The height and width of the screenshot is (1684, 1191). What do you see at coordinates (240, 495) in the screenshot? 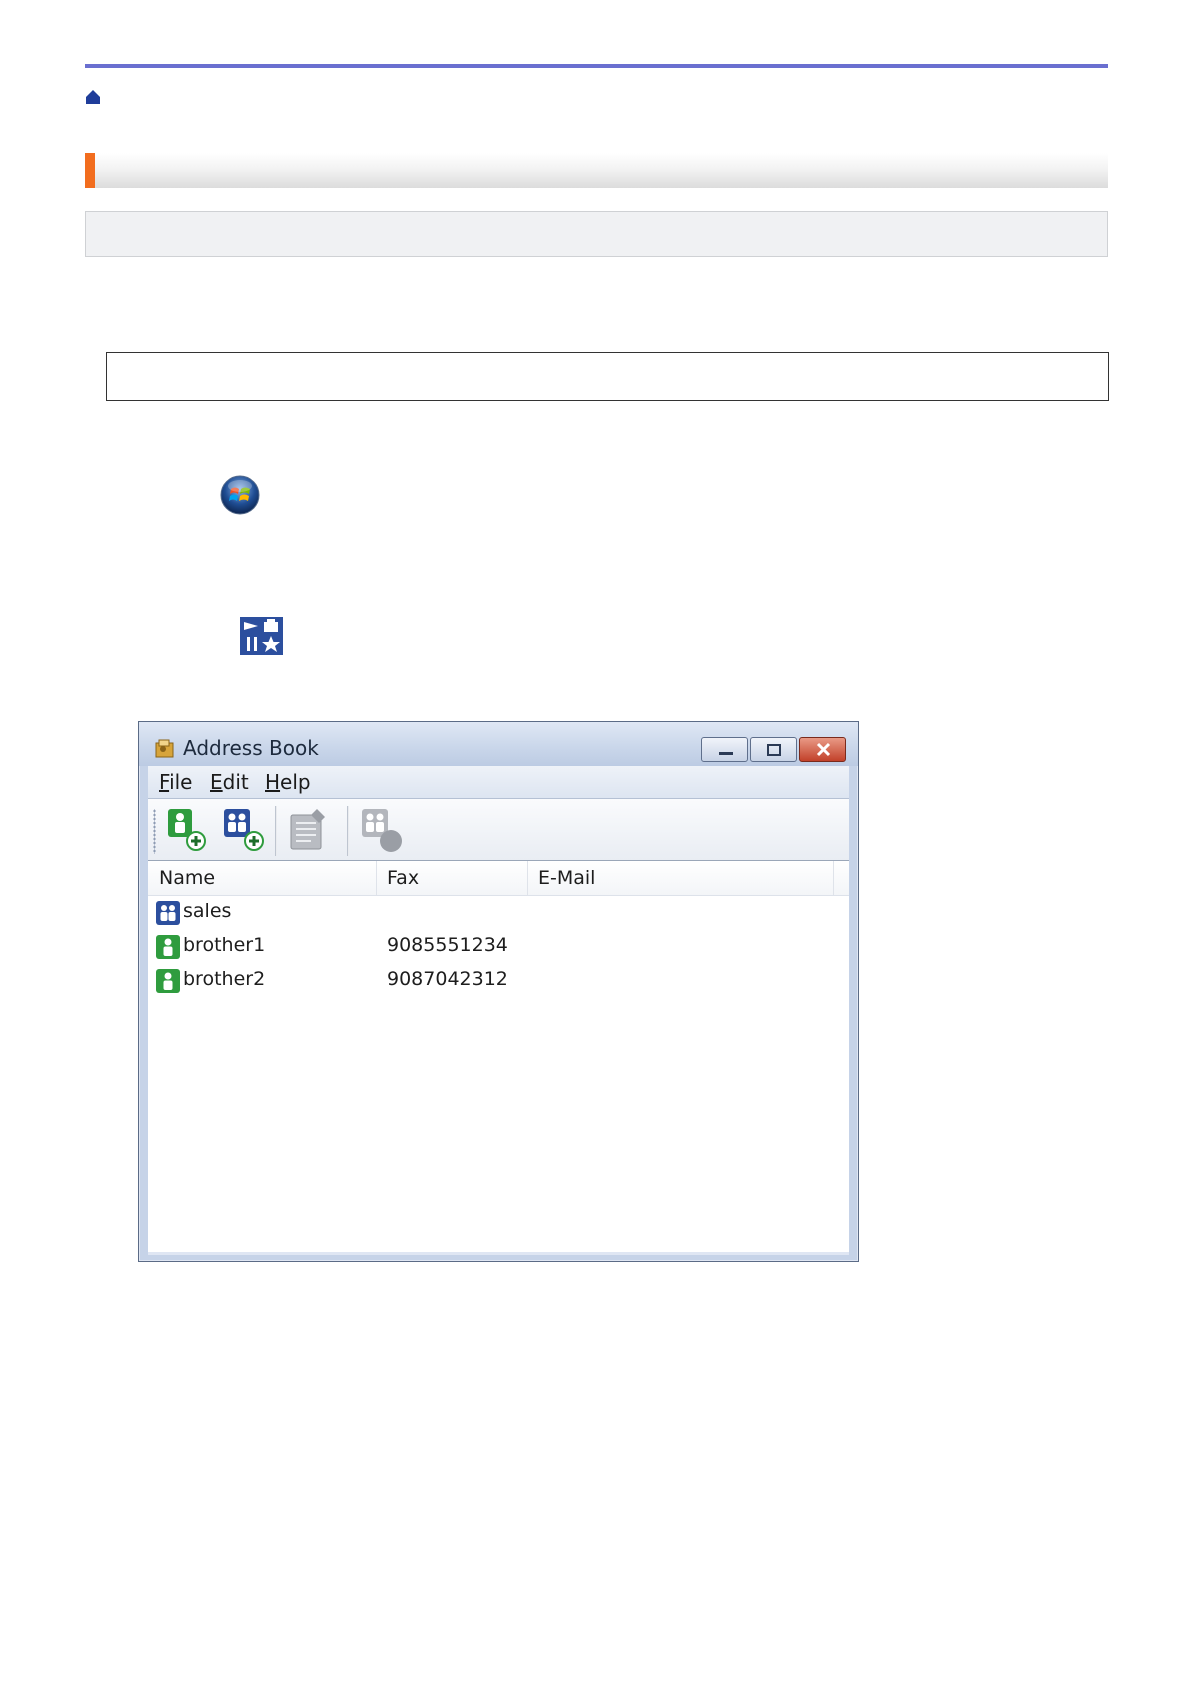
I see `windows-start-icon` at bounding box center [240, 495].